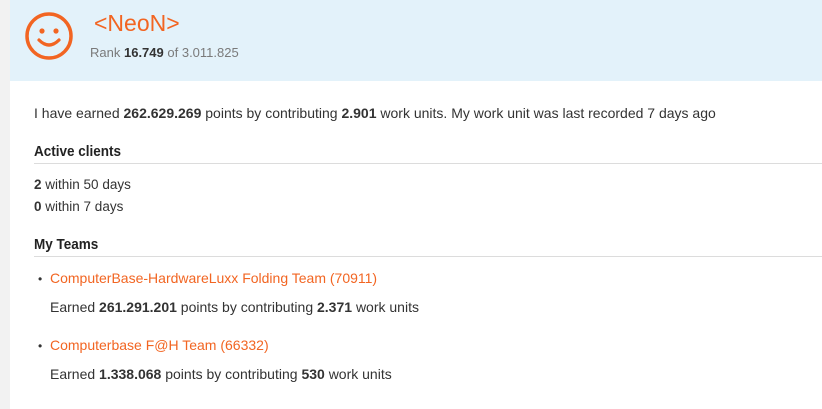 The height and width of the screenshot is (409, 822). Describe the element at coordinates (38, 184) in the screenshot. I see `client-count: 2` at that location.